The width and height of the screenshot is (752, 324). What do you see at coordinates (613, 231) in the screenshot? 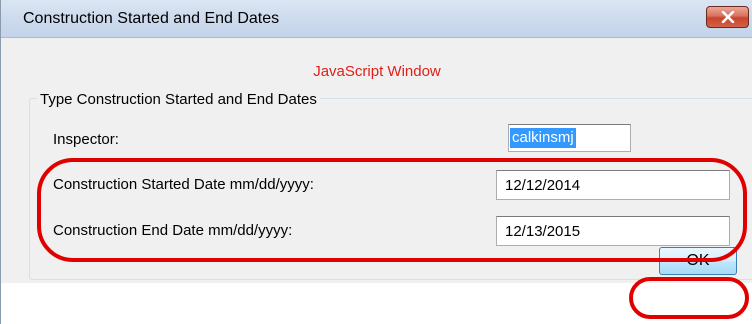
I see `end-date-field` at bounding box center [613, 231].